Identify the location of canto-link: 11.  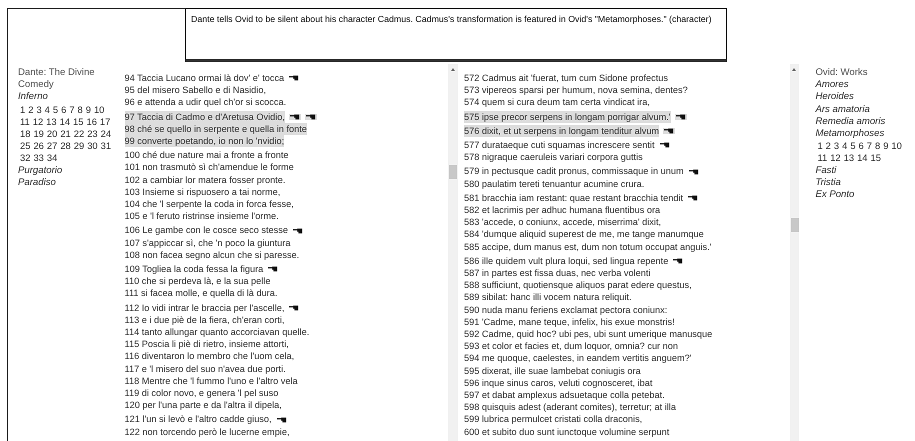
(25, 122).